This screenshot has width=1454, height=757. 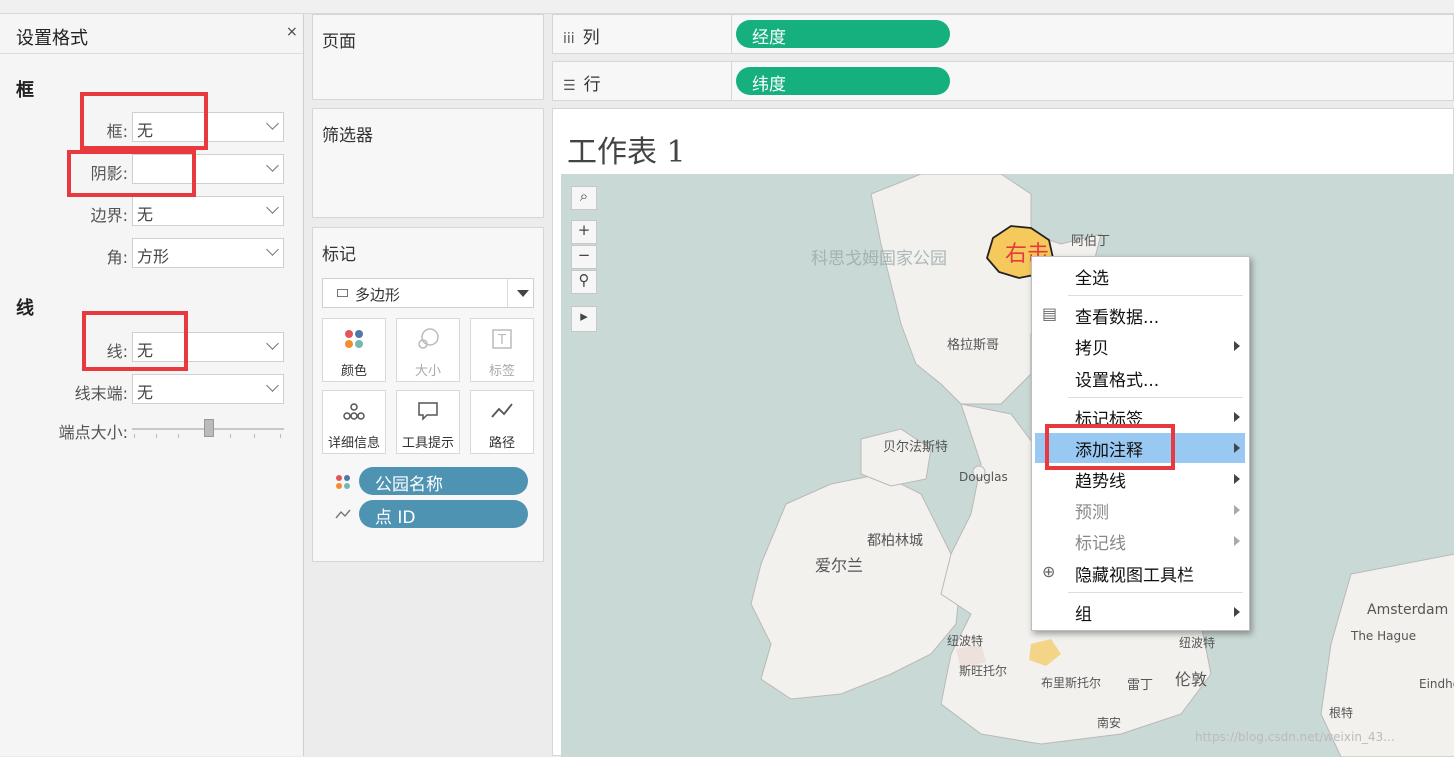 I want to click on svg-text: T, so click(x=501, y=340).